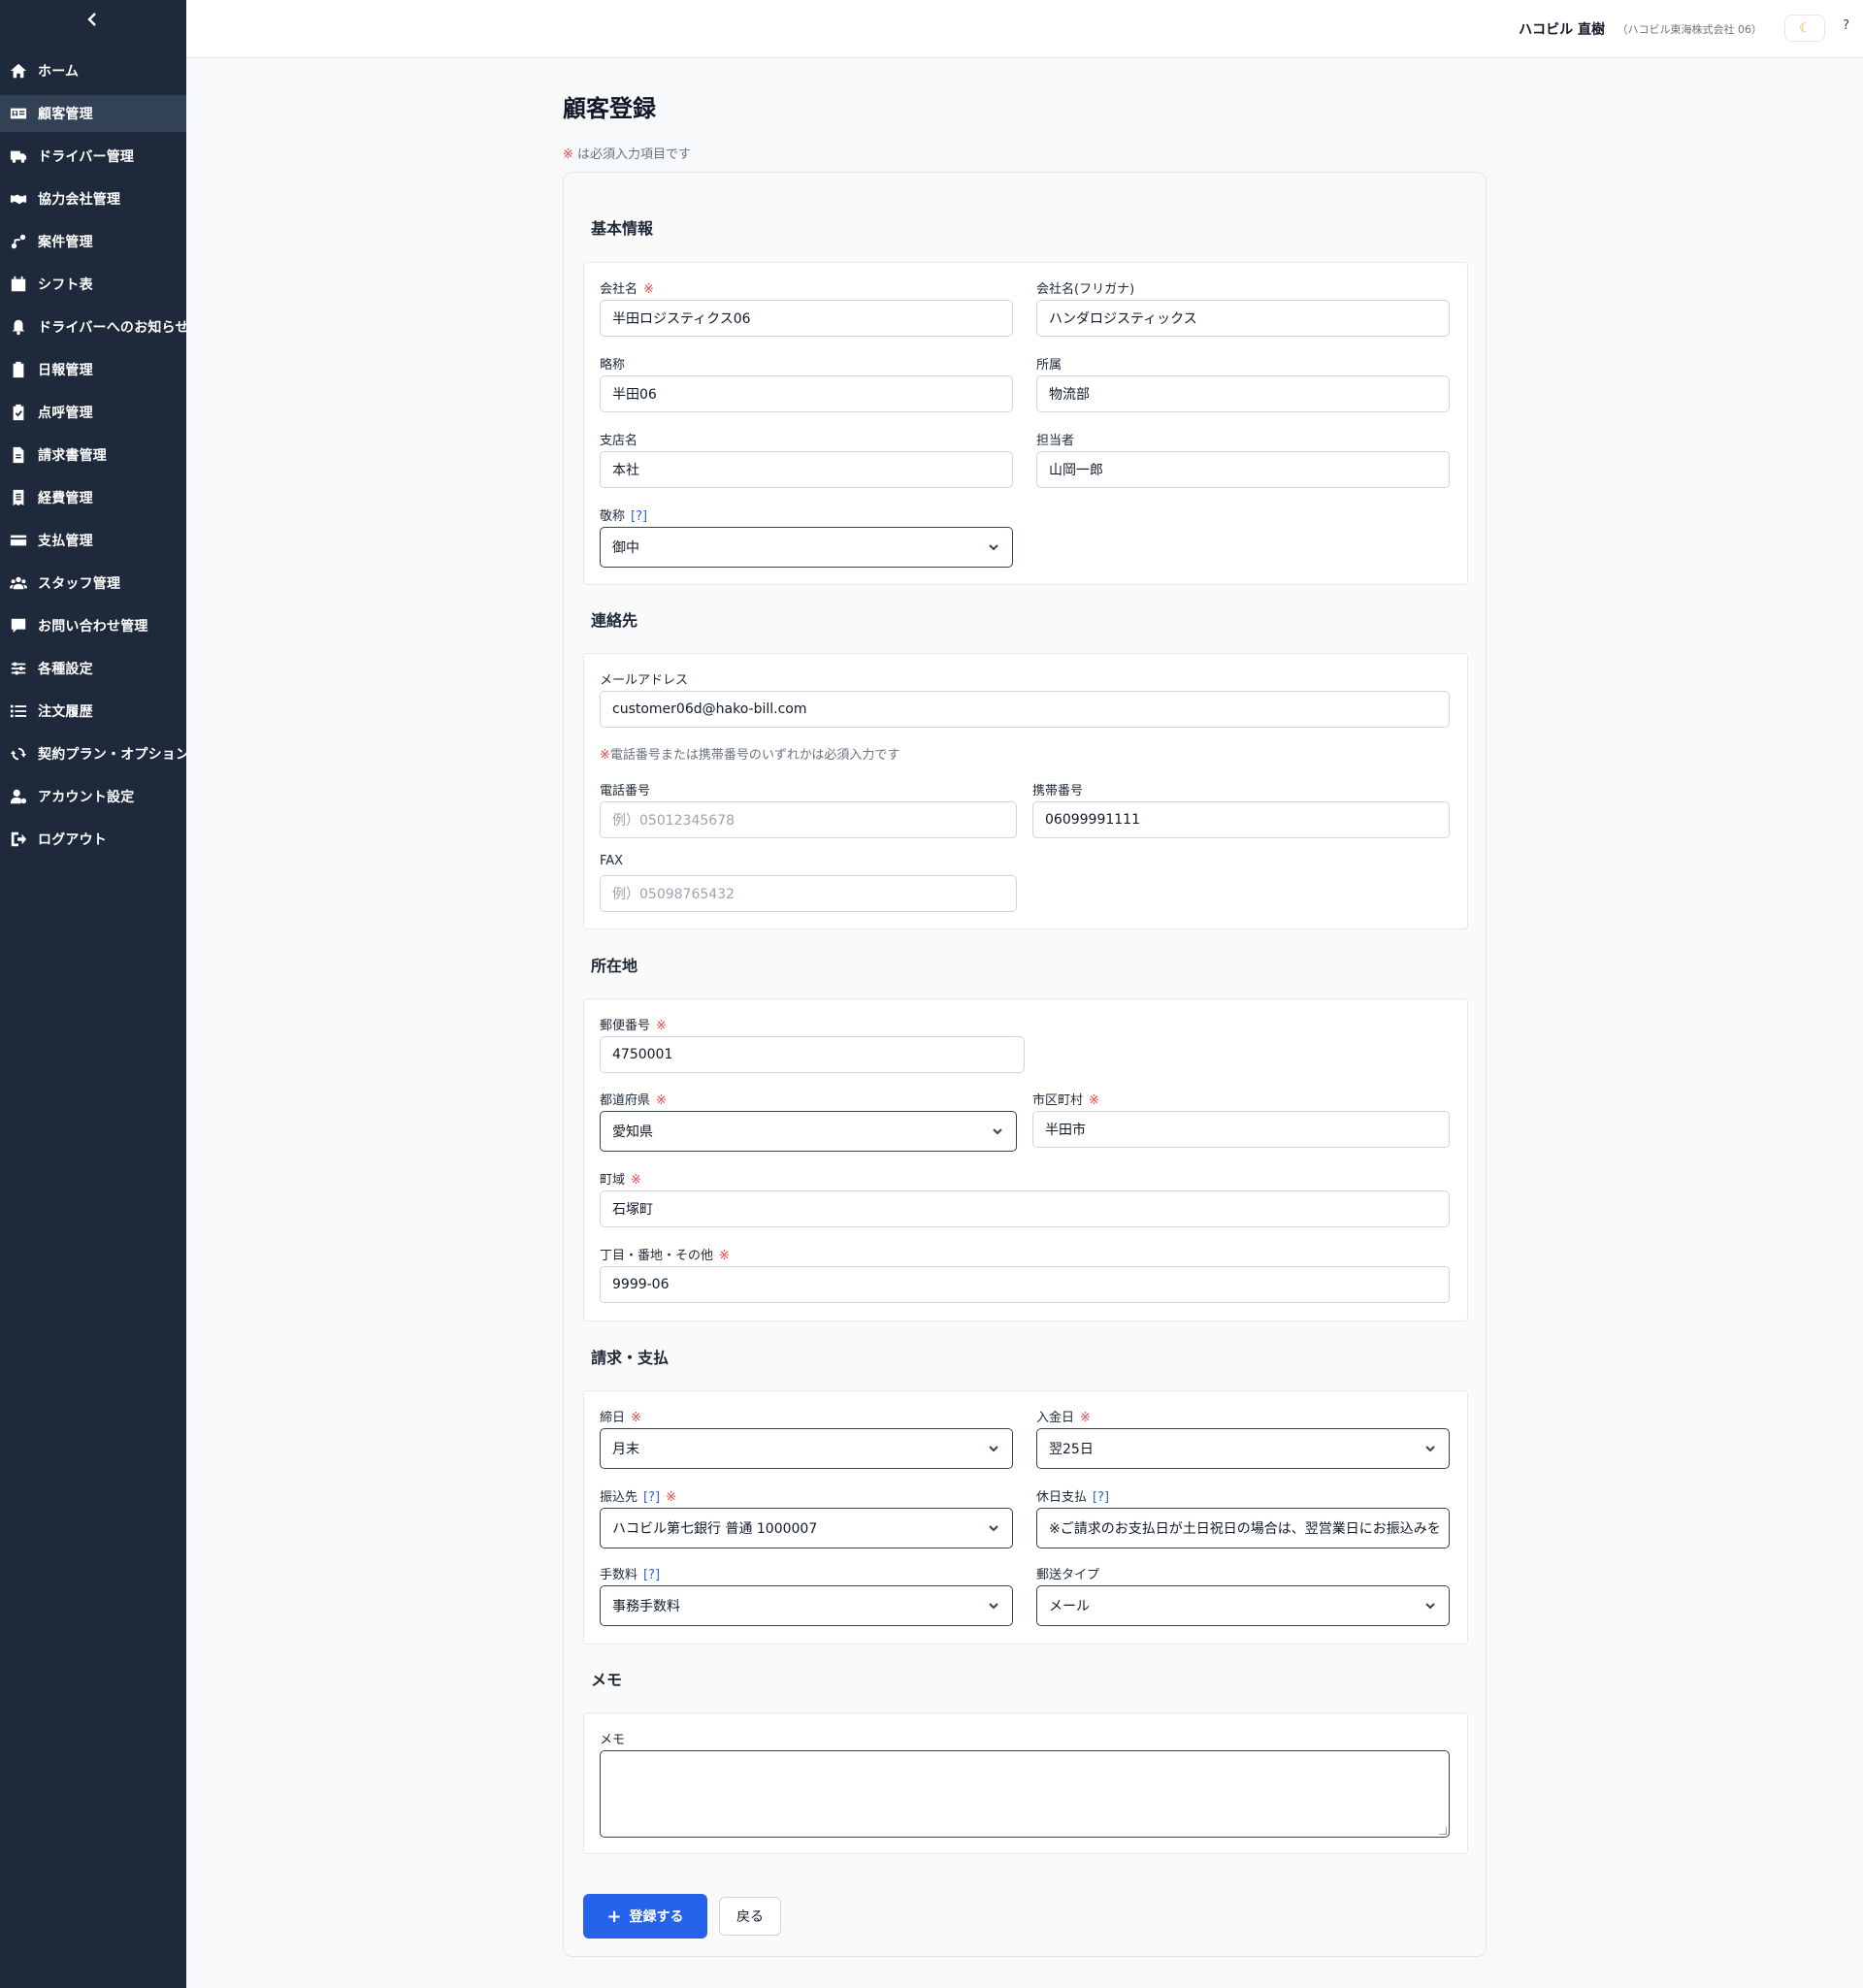  Describe the element at coordinates (1025, 709) in the screenshot. I see `email-input: customer06d@hako-bill.com` at that location.